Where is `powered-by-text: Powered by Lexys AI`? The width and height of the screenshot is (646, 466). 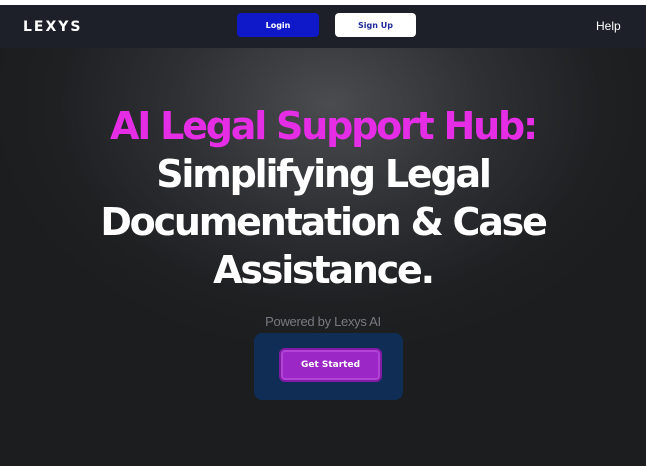 powered-by-text: Powered by Lexys AI is located at coordinates (323, 321).